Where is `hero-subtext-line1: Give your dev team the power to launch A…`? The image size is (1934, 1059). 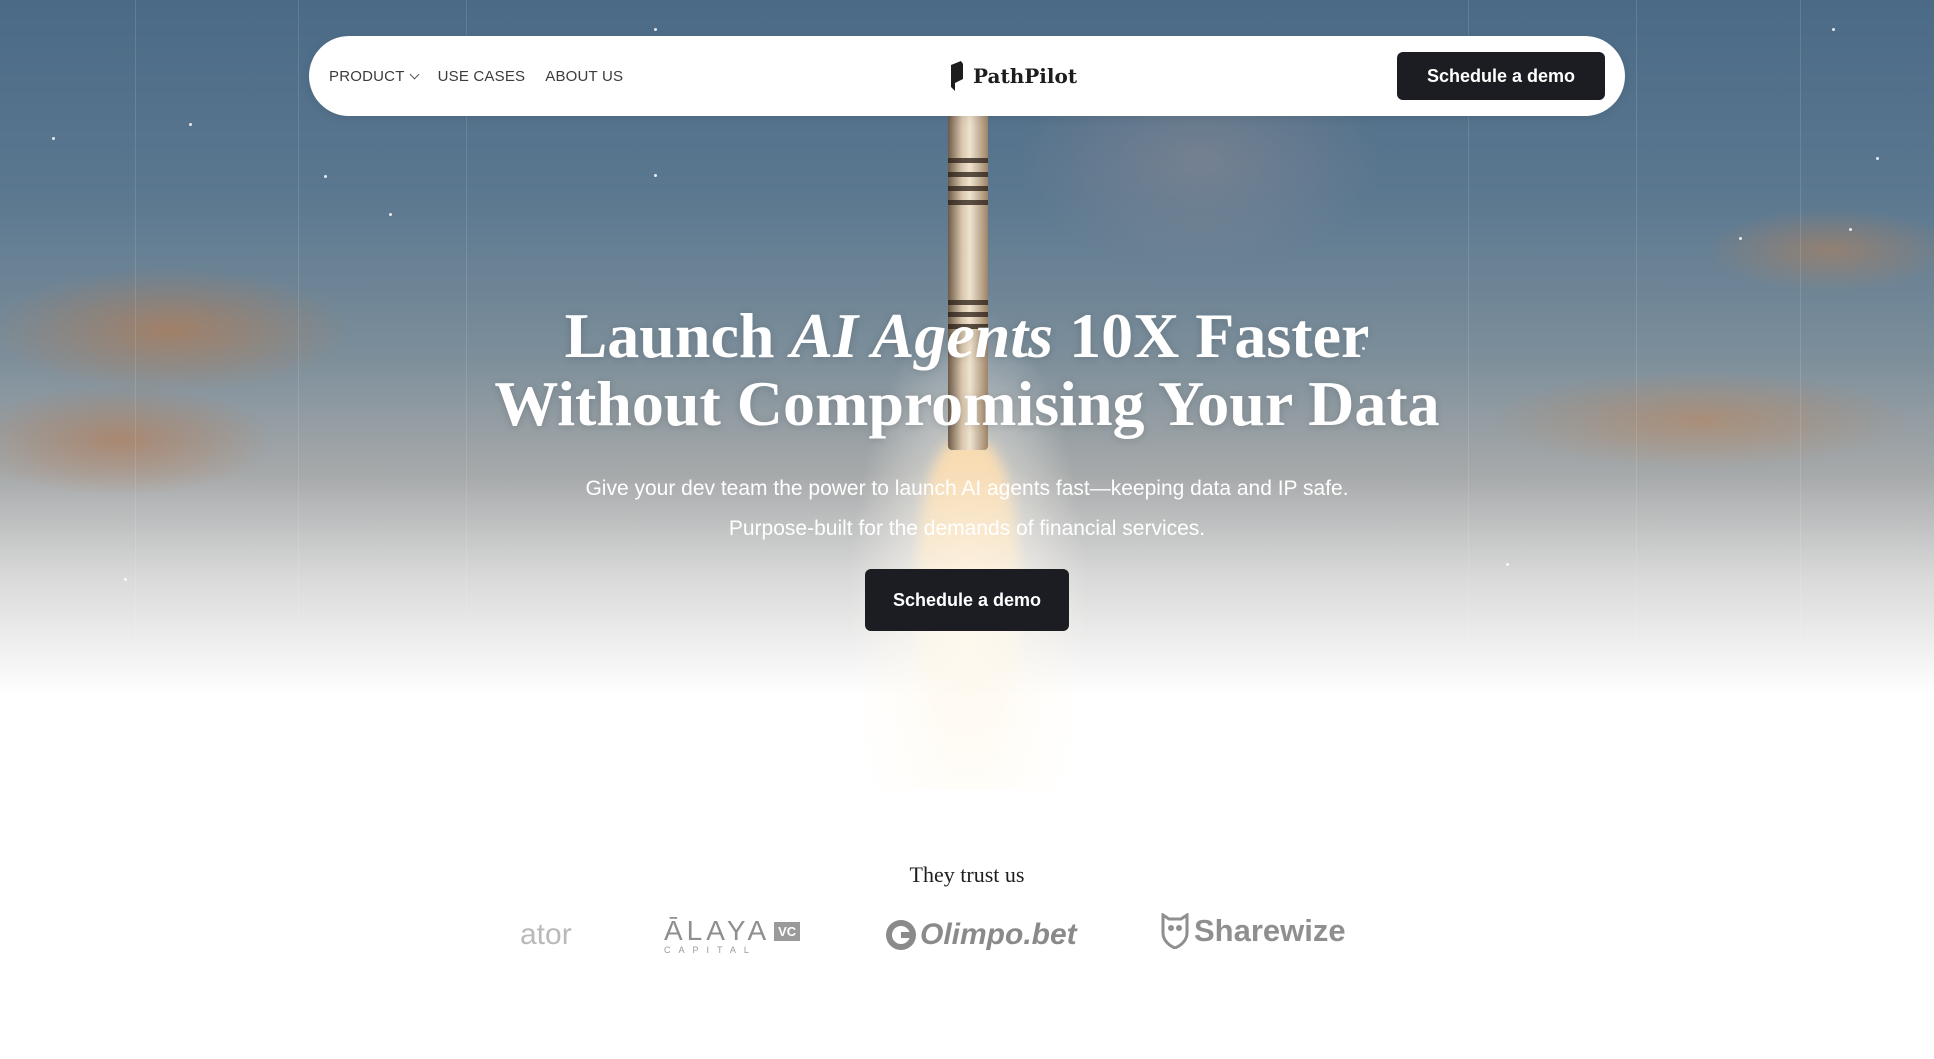
hero-subtext-line1: Give your dev team the power to launch A… is located at coordinates (967, 488).